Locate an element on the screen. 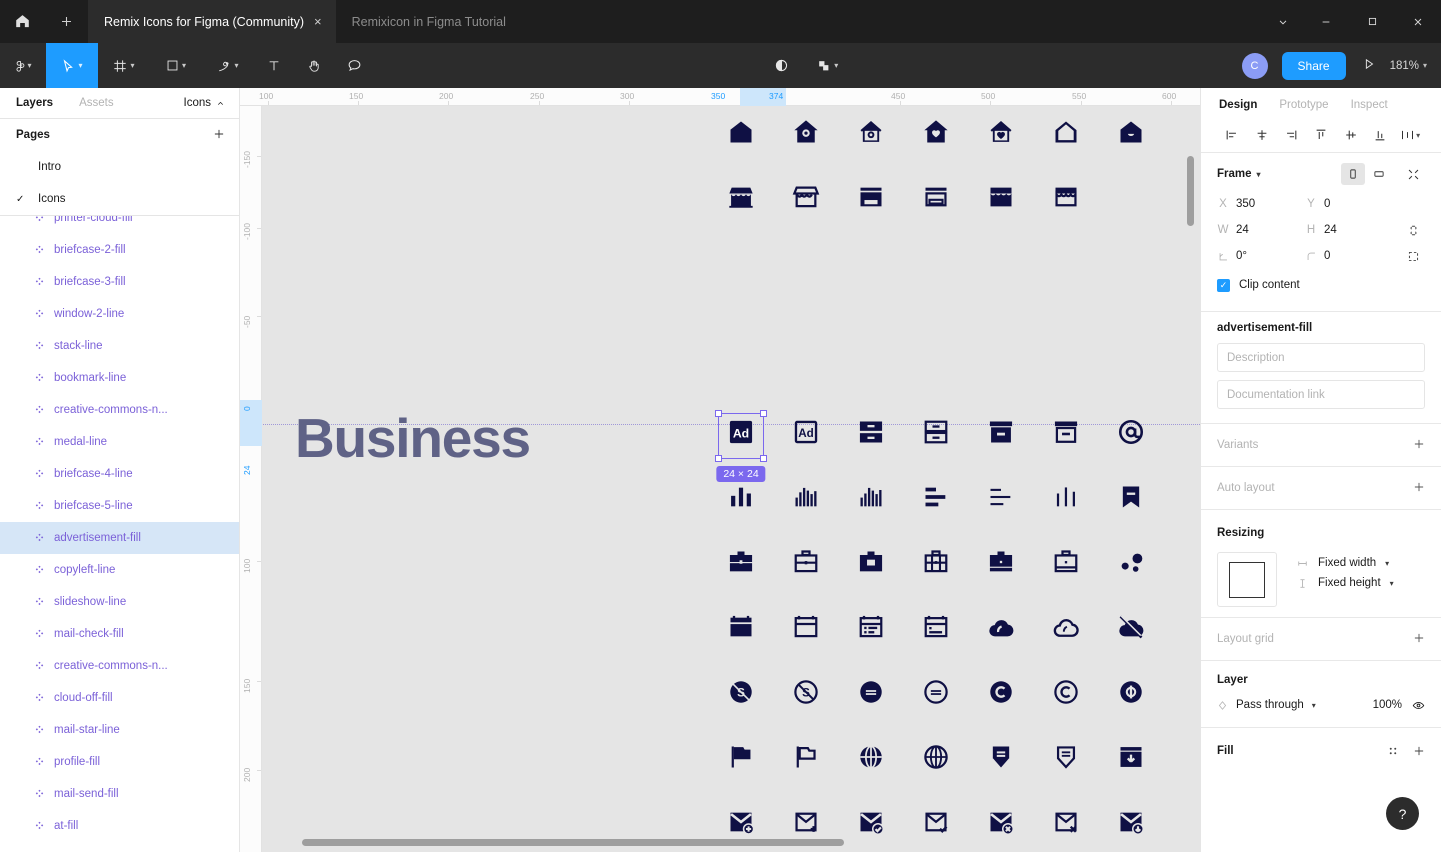 This screenshot has width=1441, height=852. canvas-icon-mail-close-fill is located at coordinates (1001, 822).